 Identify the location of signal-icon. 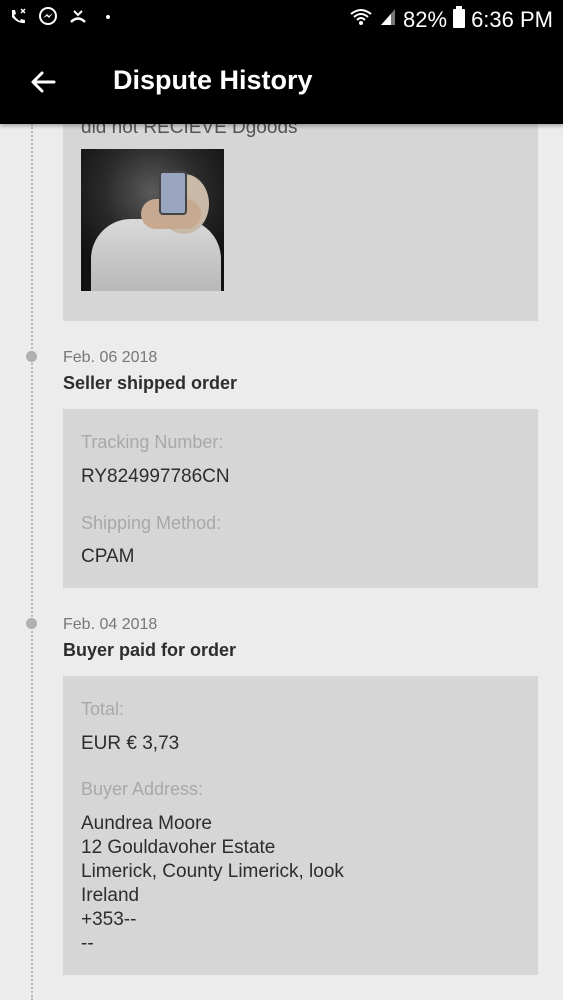
(388, 20).